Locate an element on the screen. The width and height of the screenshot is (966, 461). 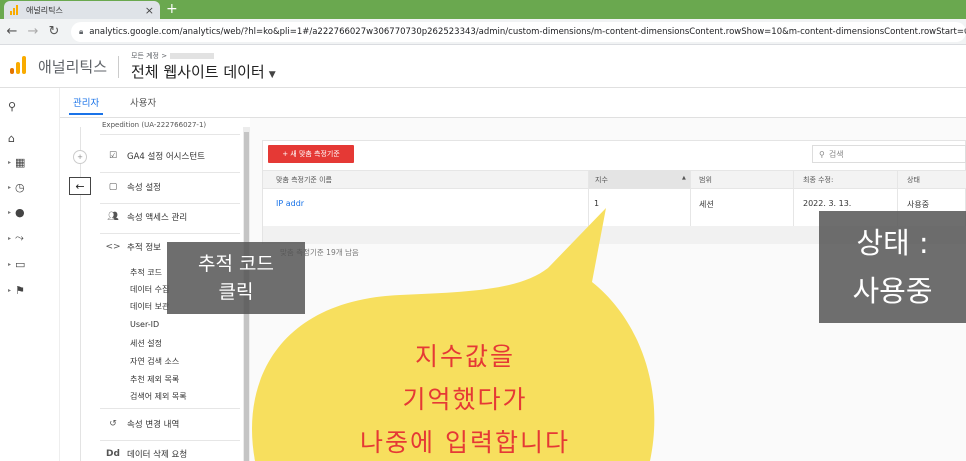
dimension-modified: 2022. 3. 13. is located at coordinates (827, 203).